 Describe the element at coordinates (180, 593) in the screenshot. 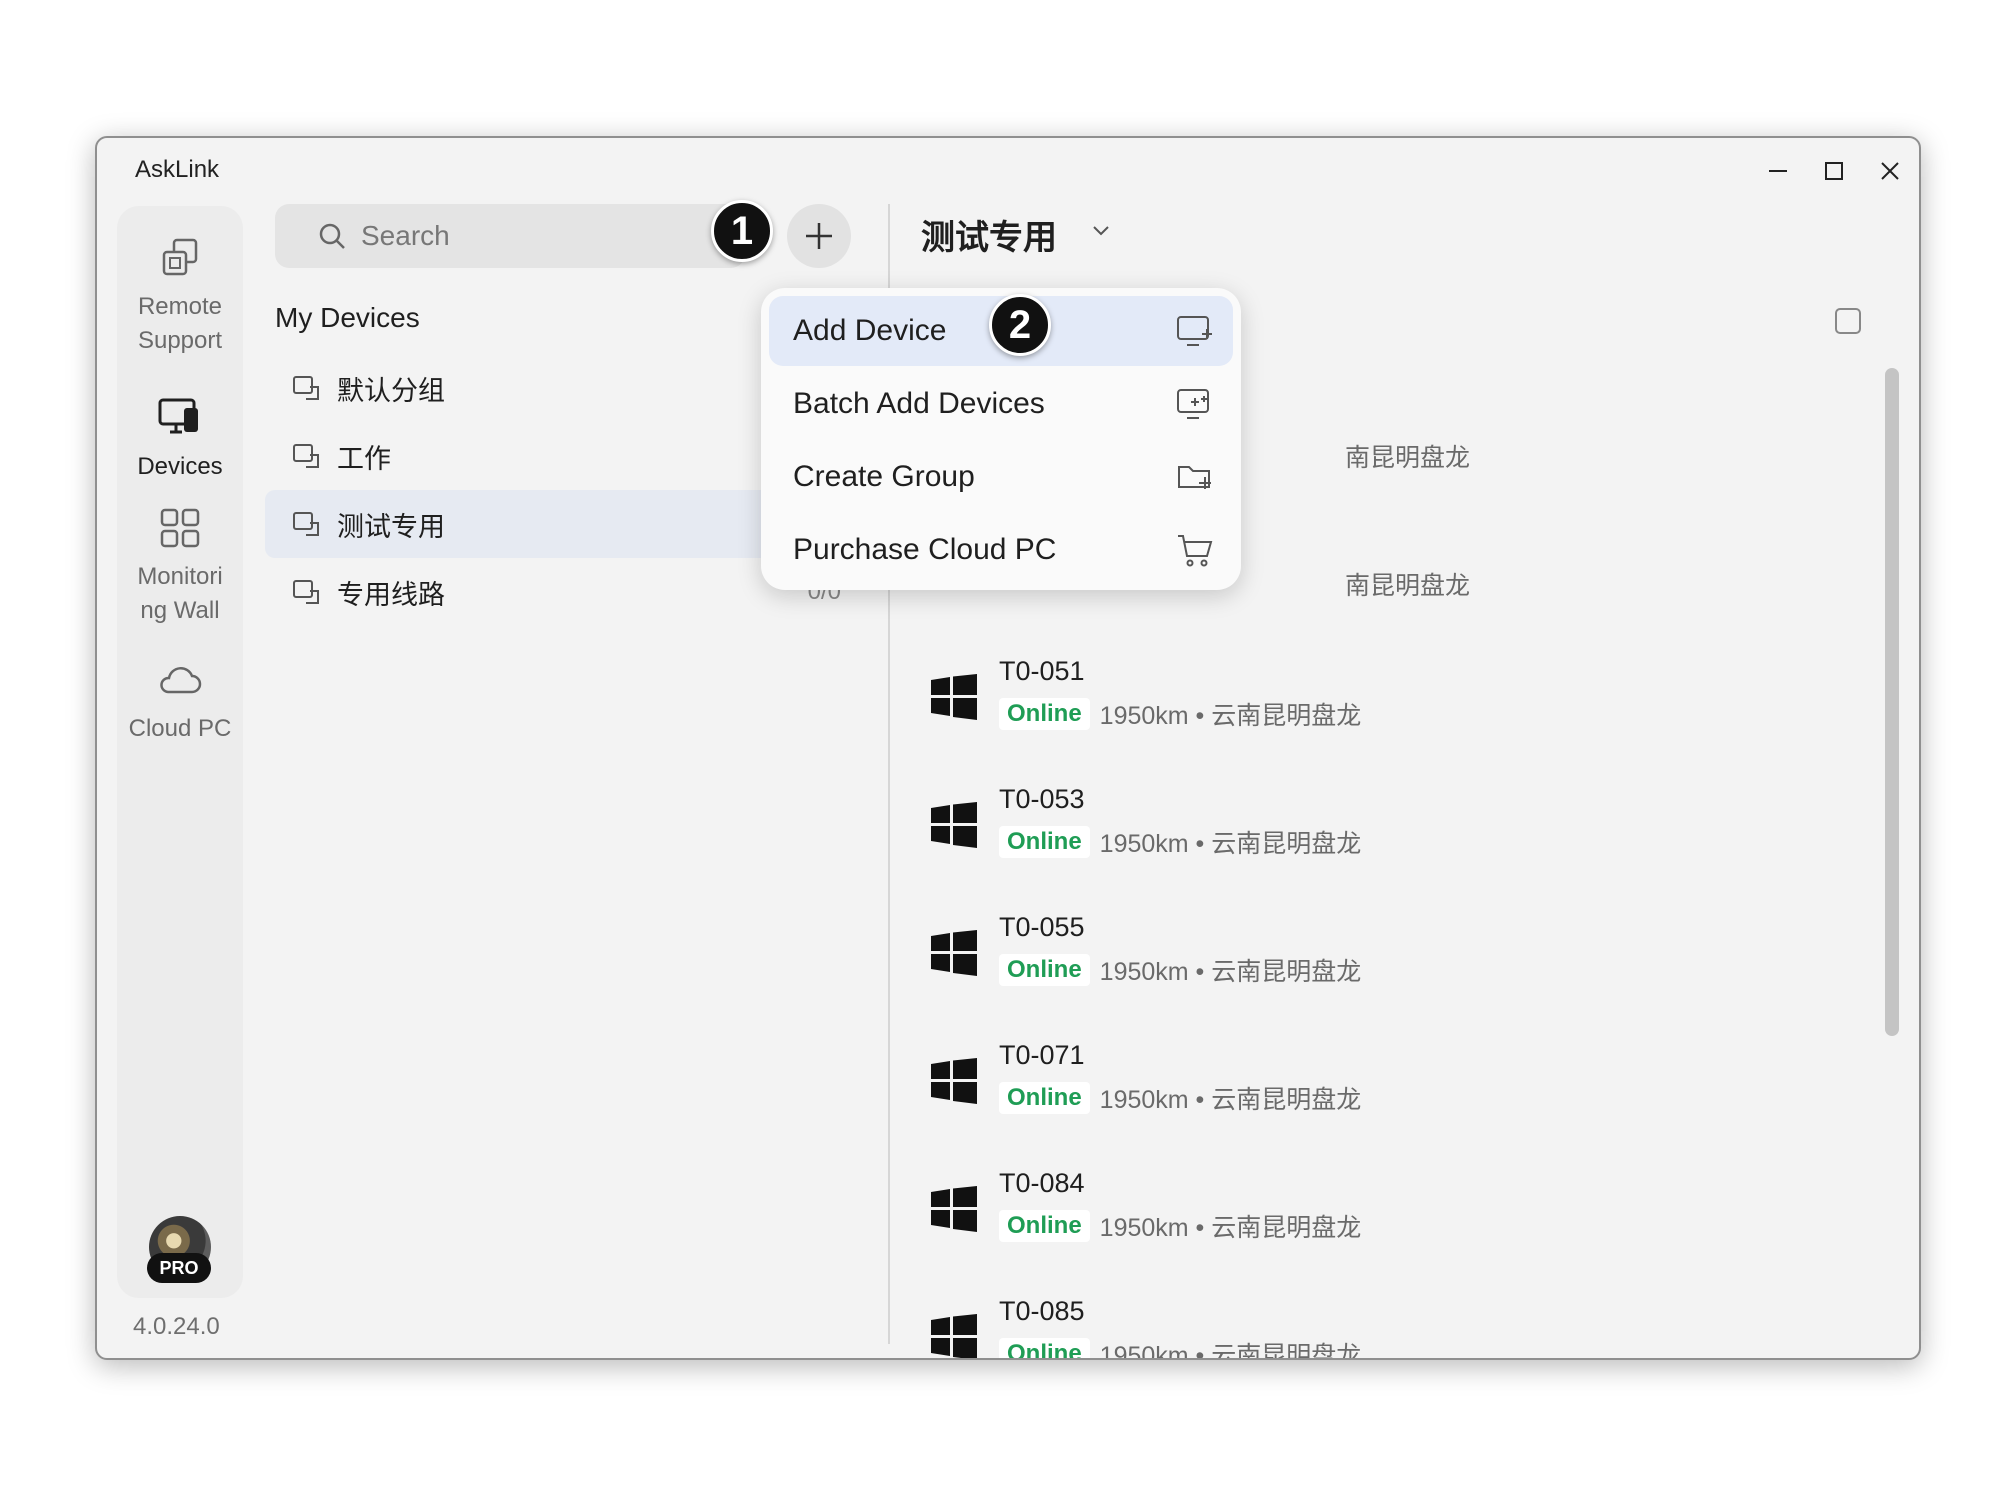

I see `rail-label-monitoring-wall: Monitori ng Wall` at that location.